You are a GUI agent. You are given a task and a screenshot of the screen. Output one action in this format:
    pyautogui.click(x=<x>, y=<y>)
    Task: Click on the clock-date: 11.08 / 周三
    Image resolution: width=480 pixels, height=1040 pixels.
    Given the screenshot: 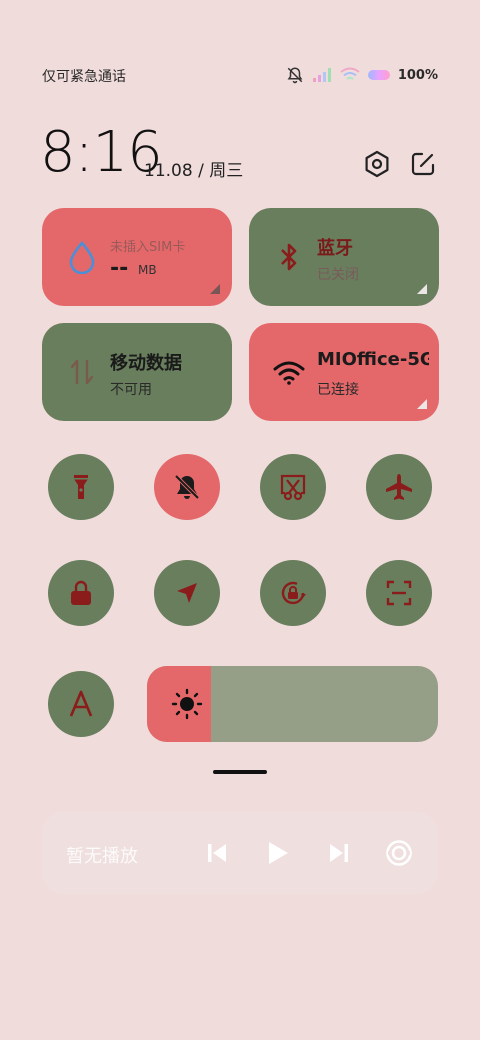 What is the action you would take?
    pyautogui.click(x=194, y=171)
    